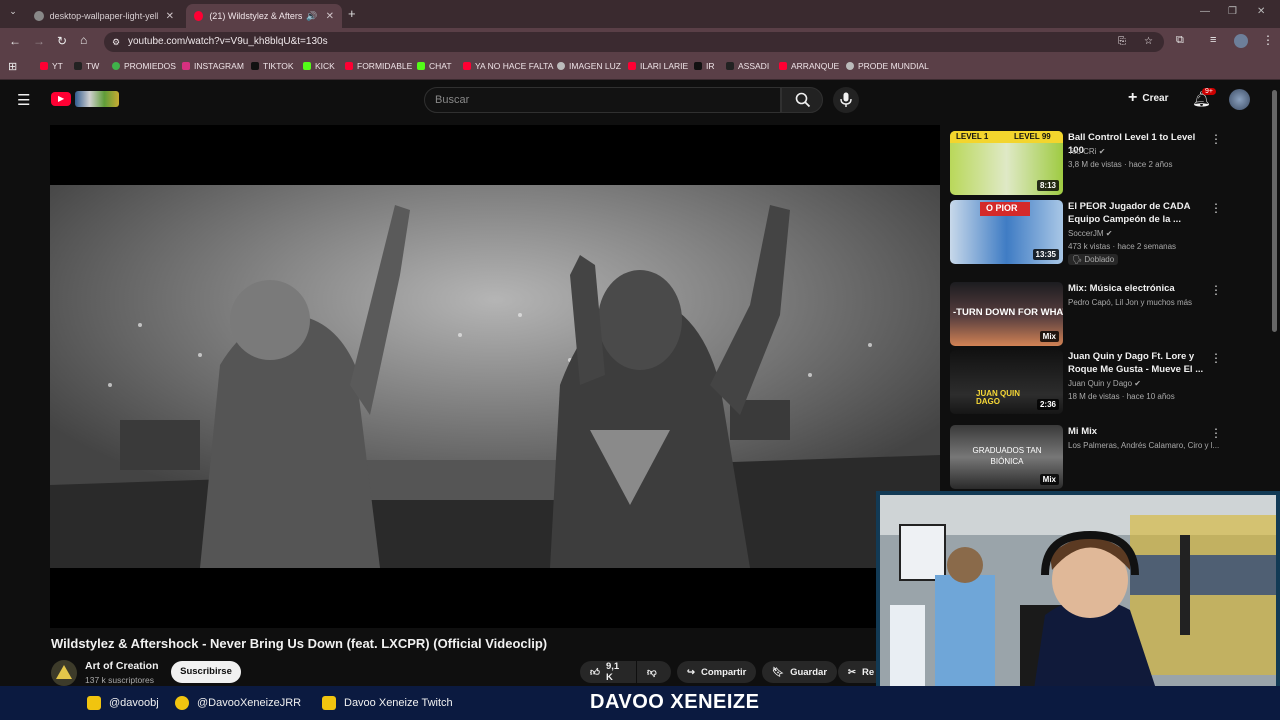  What do you see at coordinates (15, 41) in the screenshot?
I see `back-icon: ←` at bounding box center [15, 41].